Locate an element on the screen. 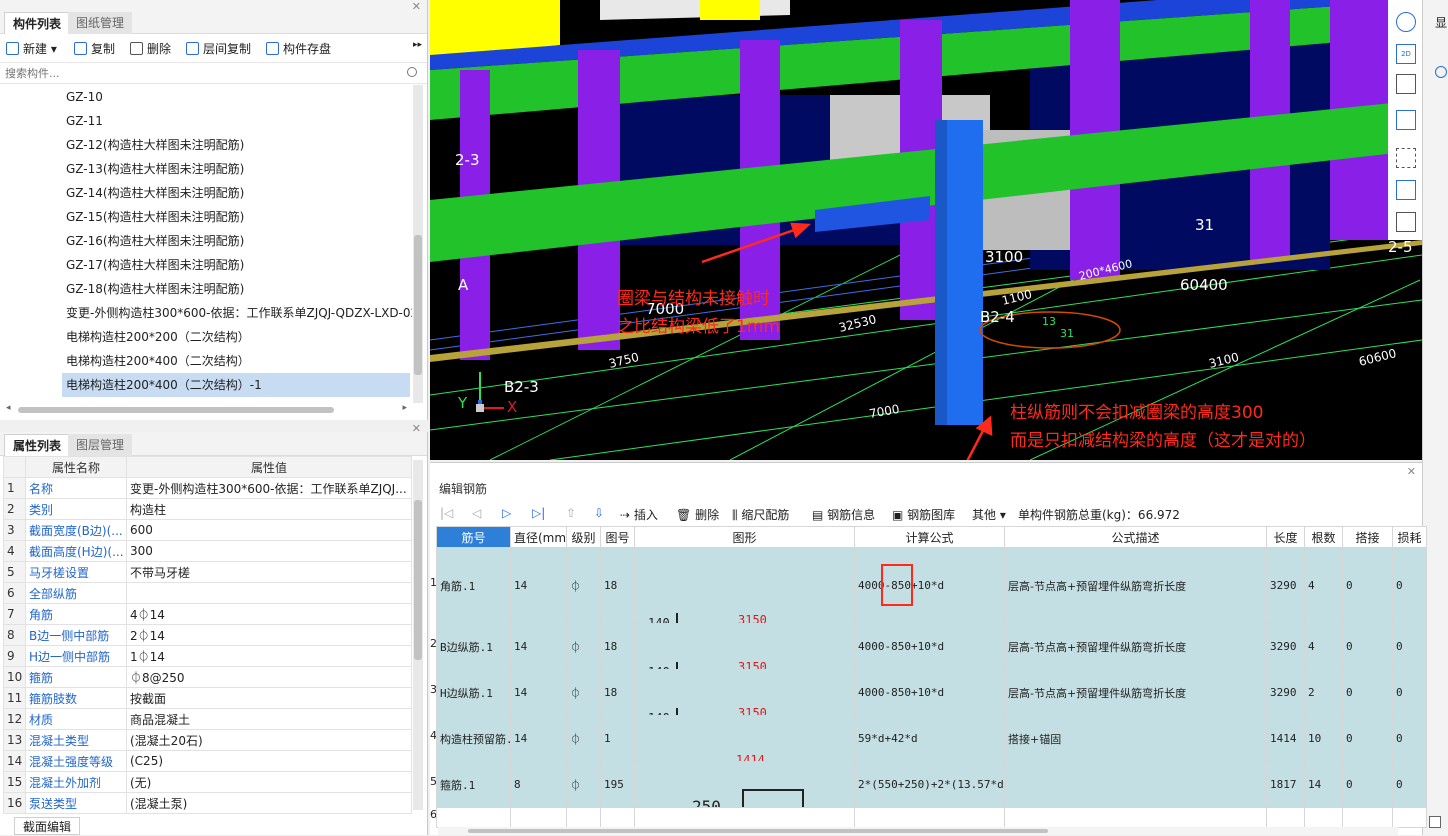  cell-bar-no: 箍筋.1 is located at coordinates (473, 784).